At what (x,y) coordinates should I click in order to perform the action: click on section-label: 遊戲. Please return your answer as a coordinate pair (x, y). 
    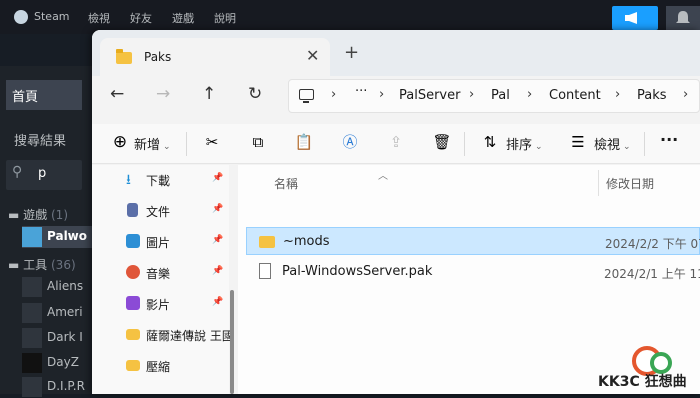
    Looking at the image, I should click on (35, 215).